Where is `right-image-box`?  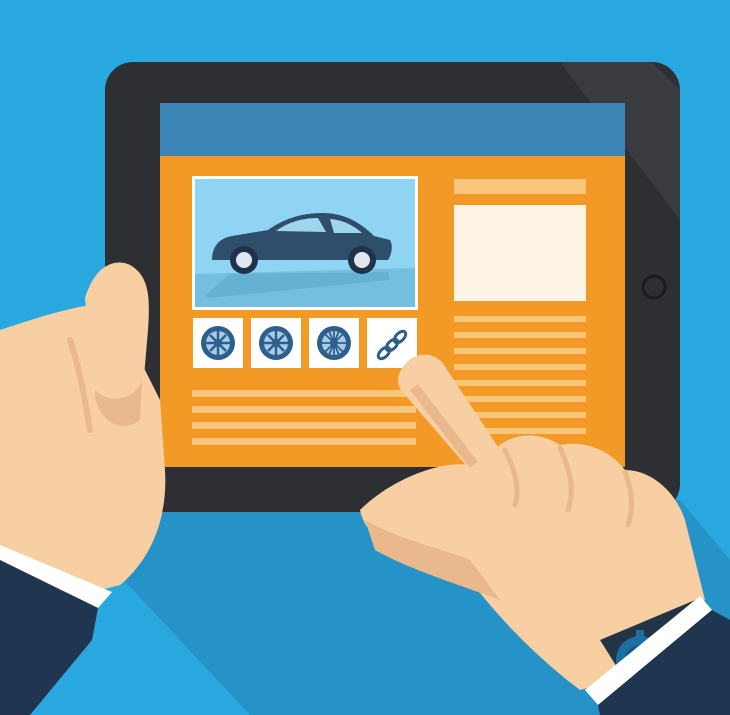 right-image-box is located at coordinates (520, 253).